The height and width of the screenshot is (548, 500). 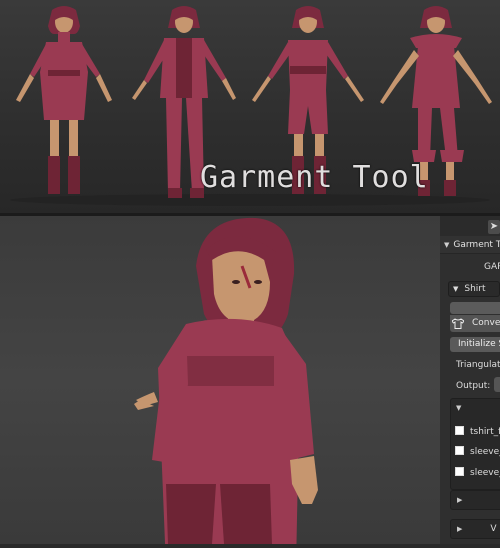 I want to click on list-item: tshirt_fr, so click(x=477, y=432).